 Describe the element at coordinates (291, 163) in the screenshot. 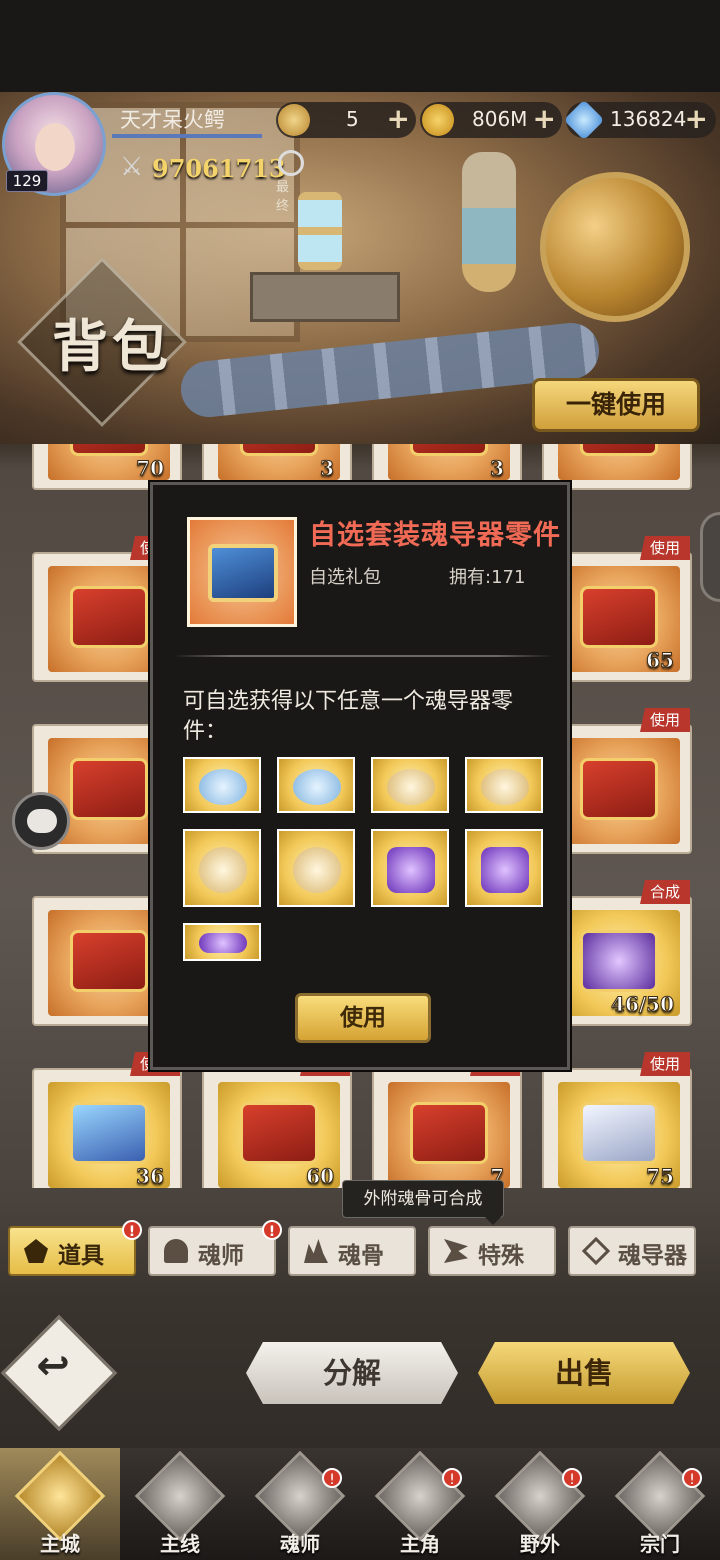

I see `search-icon` at that location.